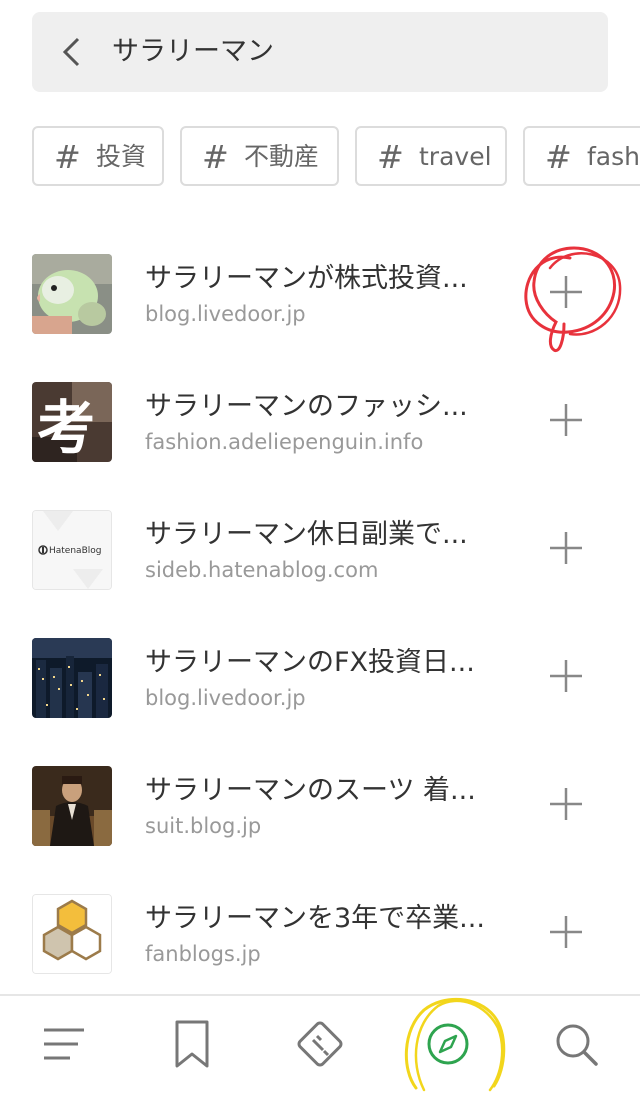 The height and width of the screenshot is (1094, 640). Describe the element at coordinates (203, 954) in the screenshot. I see `feed-domain: fanblogs.jp` at that location.